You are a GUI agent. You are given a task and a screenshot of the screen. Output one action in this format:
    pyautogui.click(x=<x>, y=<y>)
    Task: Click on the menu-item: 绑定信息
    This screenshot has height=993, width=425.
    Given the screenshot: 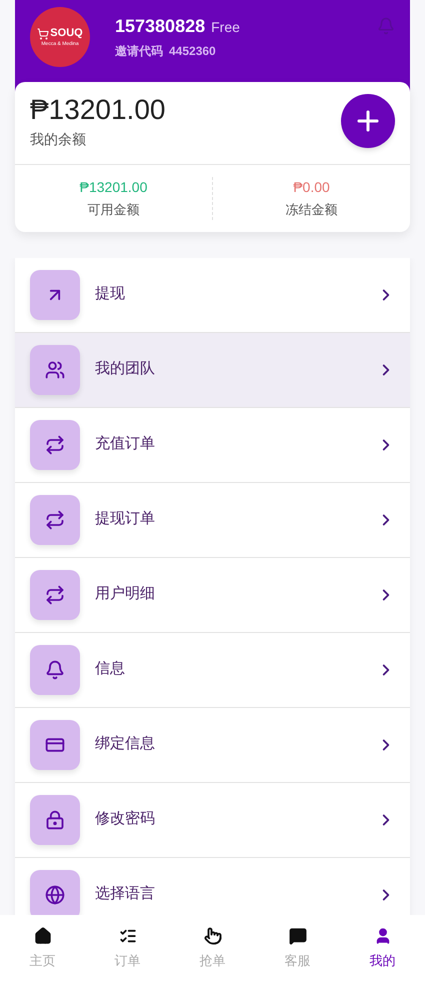 What is the action you would take?
    pyautogui.click(x=212, y=745)
    